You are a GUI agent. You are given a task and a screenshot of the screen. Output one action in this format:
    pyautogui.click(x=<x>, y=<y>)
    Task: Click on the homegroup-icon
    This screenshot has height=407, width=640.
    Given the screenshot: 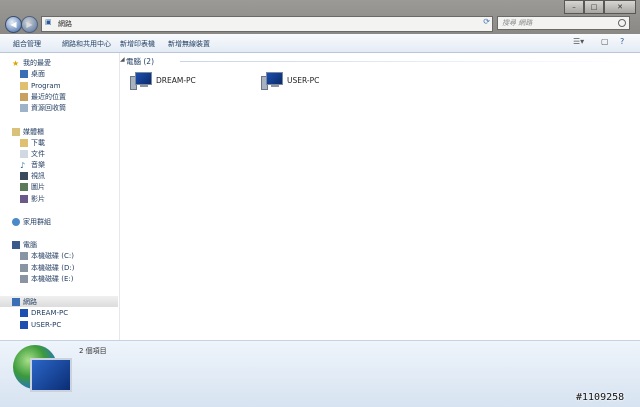 What is the action you would take?
    pyautogui.click(x=16, y=221)
    